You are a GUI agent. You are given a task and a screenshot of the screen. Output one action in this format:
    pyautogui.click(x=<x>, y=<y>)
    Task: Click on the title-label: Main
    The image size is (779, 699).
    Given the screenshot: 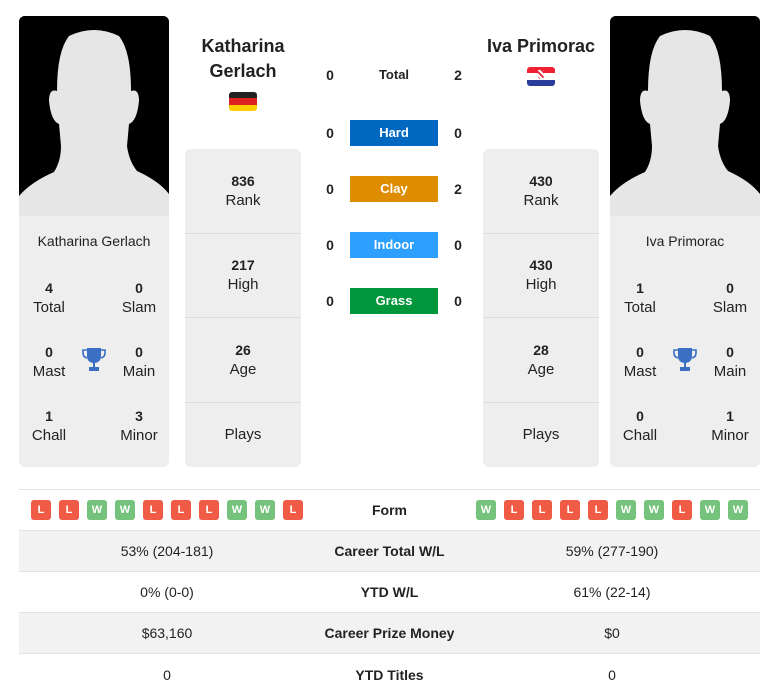 What is the action you would take?
    pyautogui.click(x=730, y=371)
    